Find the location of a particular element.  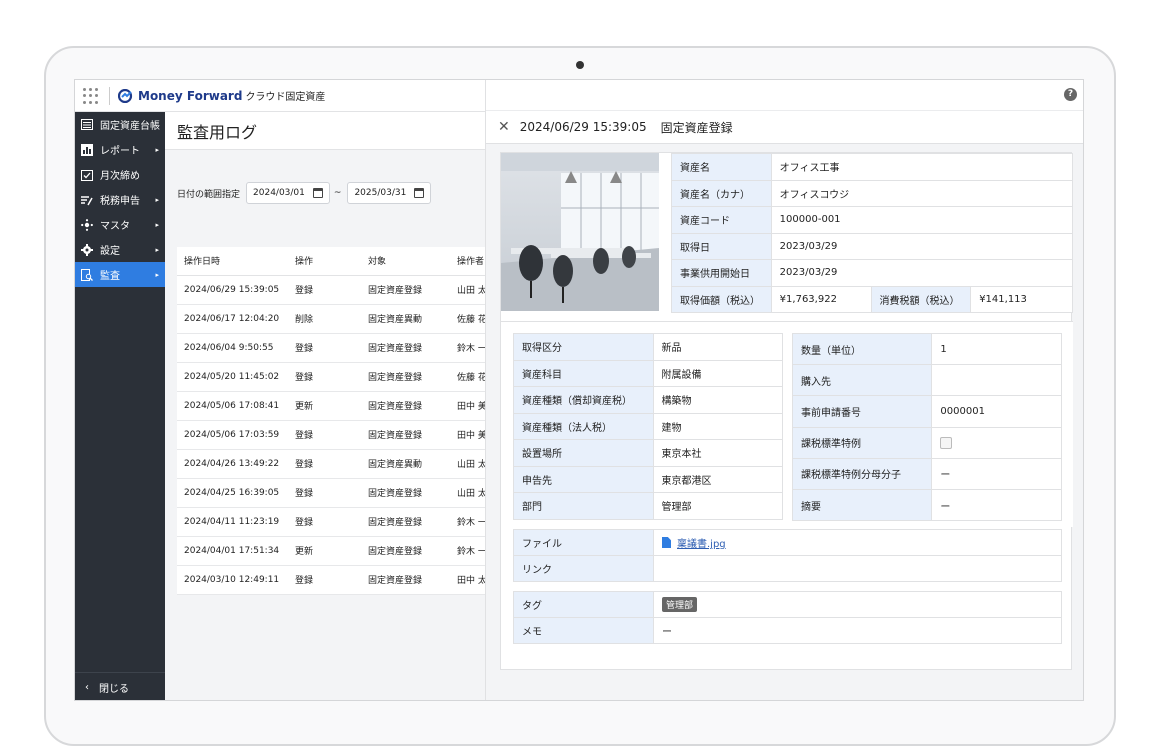

detail-value: 新品 is located at coordinates (717, 347).